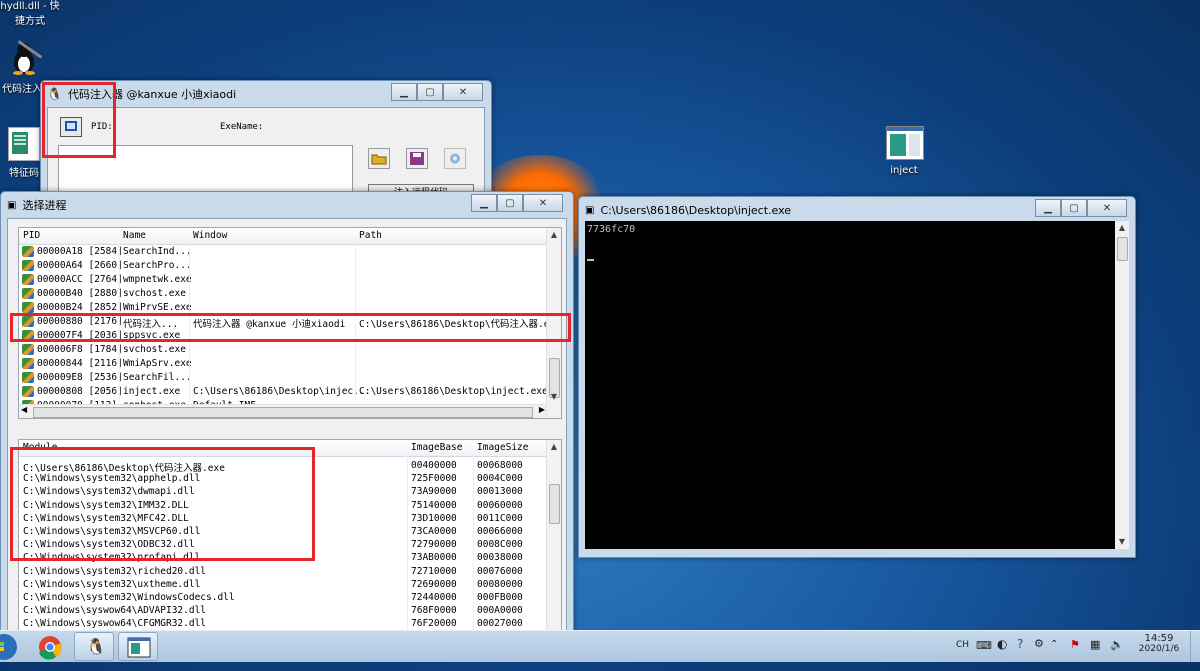 This screenshot has height=671, width=1200. What do you see at coordinates (24, 57) in the screenshot?
I see `penguin-icon` at bounding box center [24, 57].